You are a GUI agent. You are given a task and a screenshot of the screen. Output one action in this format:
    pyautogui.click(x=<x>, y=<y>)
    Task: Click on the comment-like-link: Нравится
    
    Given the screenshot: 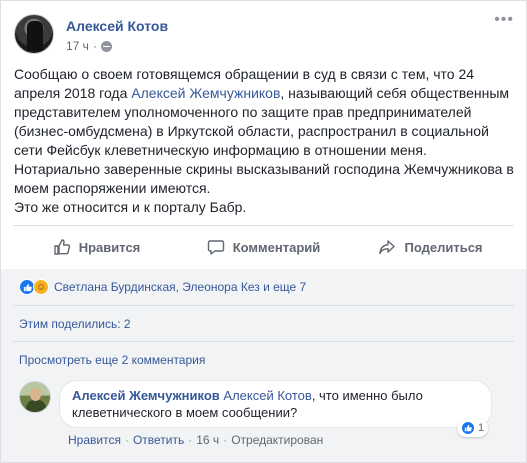 What is the action you would take?
    pyautogui.click(x=94, y=440)
    